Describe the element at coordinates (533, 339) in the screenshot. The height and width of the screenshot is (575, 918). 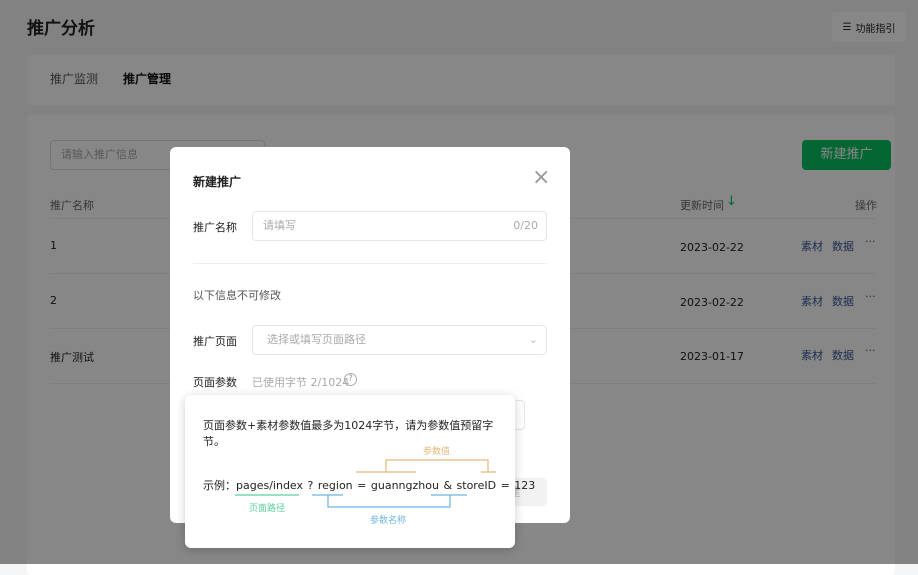
I see `chevron-down-icon: ⌄` at that location.